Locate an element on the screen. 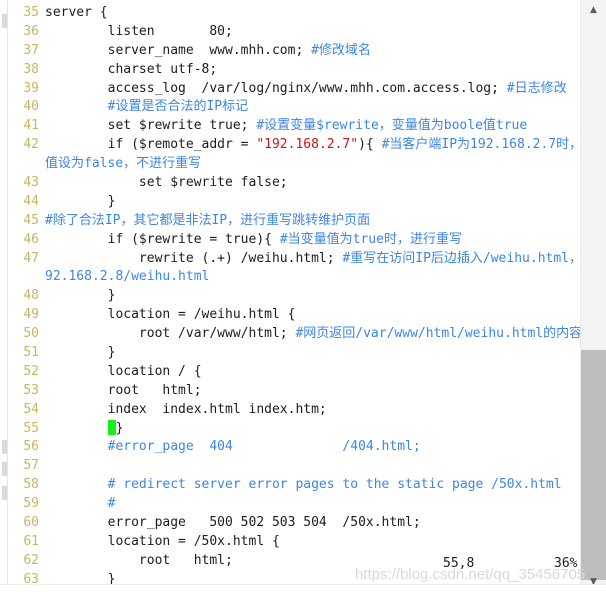 The width and height of the screenshot is (606, 592). code-line: 59 # is located at coordinates (294, 504).